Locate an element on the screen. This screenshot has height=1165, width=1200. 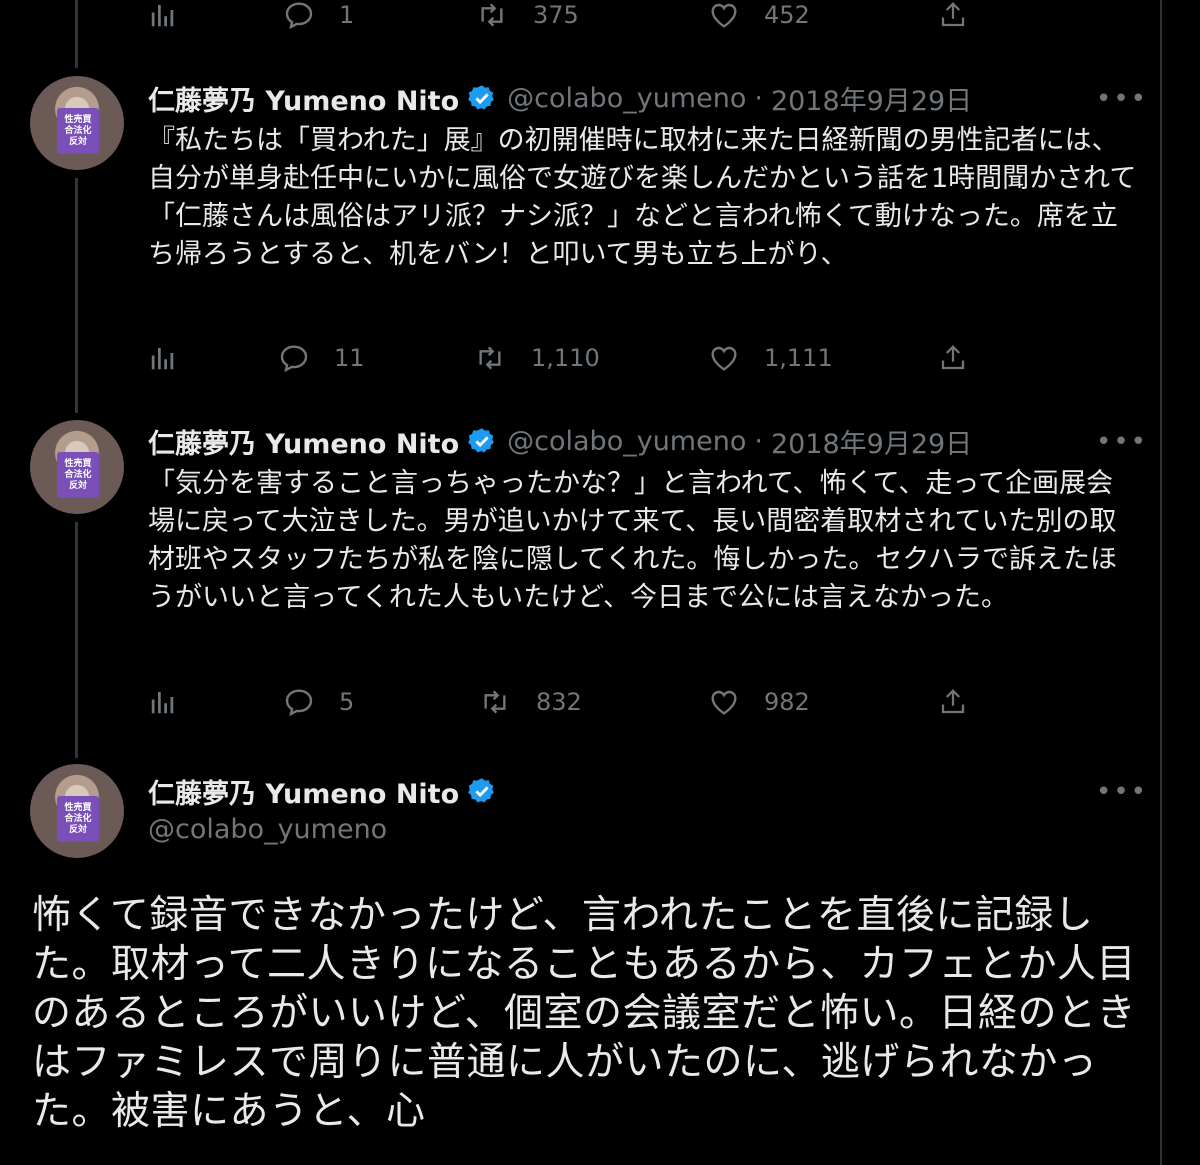
like-count: 1,111 is located at coordinates (798, 358).